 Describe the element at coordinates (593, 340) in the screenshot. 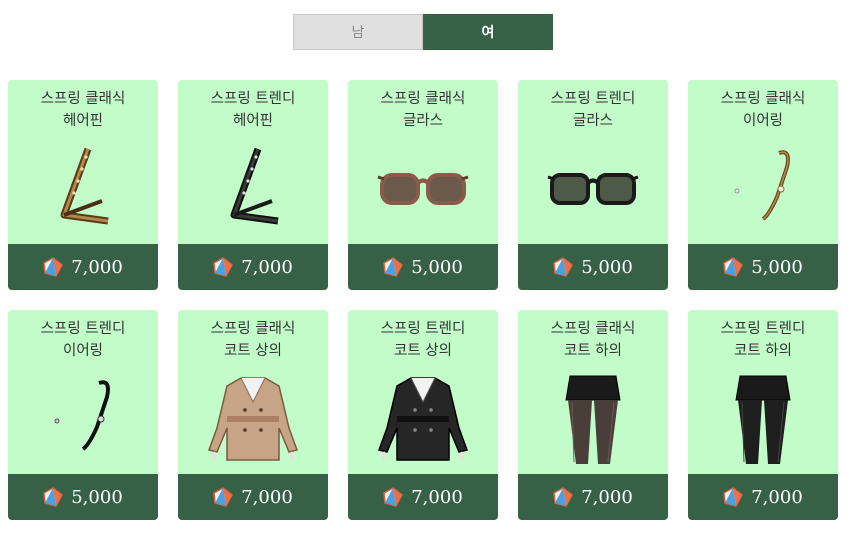

I see `item-name: 스프링 클래식 코트 하의` at that location.